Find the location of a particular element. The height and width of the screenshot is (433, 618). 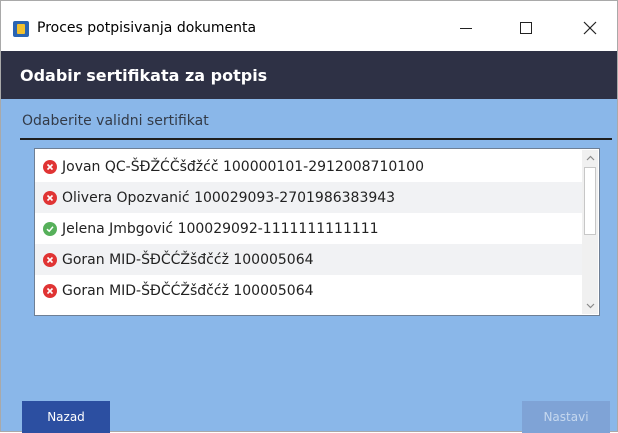

list-scrollbar is located at coordinates (590, 232).